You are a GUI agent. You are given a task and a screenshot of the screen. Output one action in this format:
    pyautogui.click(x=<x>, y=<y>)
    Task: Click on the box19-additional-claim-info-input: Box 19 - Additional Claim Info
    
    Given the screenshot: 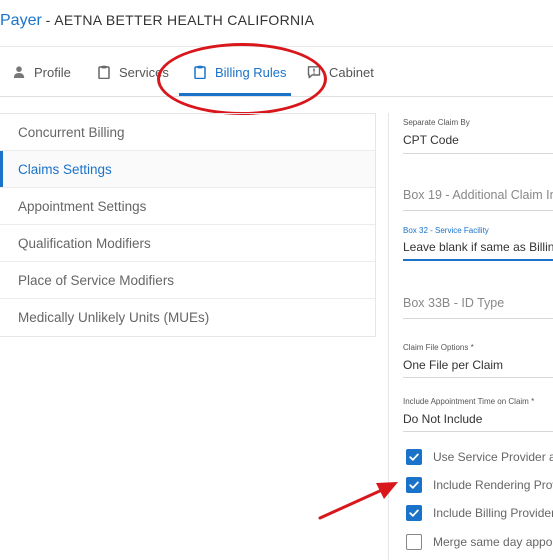 What is the action you would take?
    pyautogui.click(x=478, y=199)
    